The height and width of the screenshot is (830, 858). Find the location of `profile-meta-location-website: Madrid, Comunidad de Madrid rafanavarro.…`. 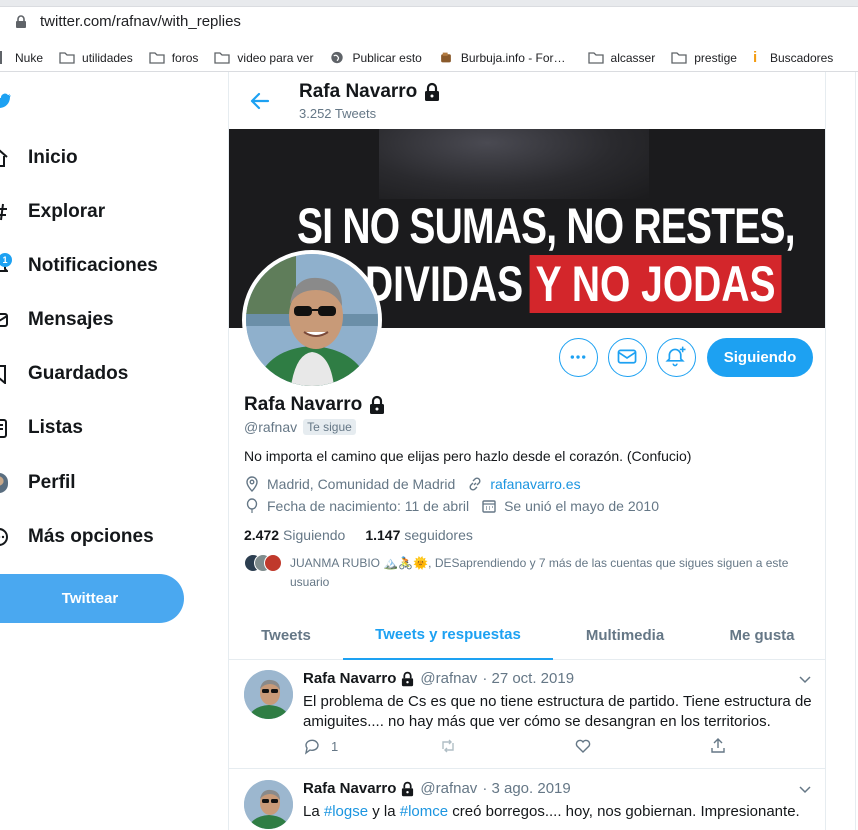

profile-meta-location-website: Madrid, Comunidad de Madrid rafanavarro.… is located at coordinates (412, 484).